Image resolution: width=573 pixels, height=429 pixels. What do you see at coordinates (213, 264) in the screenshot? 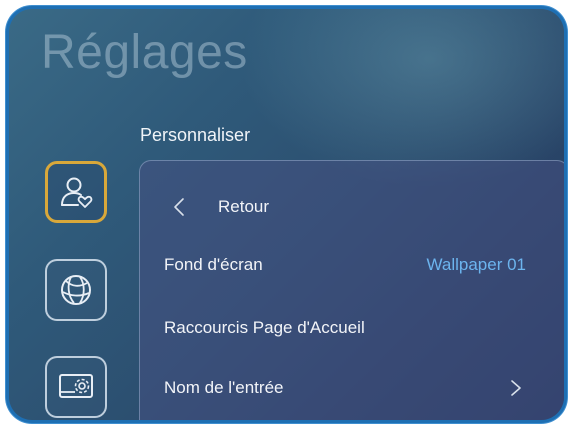
I see `setting-label: Fond d'écran` at bounding box center [213, 264].